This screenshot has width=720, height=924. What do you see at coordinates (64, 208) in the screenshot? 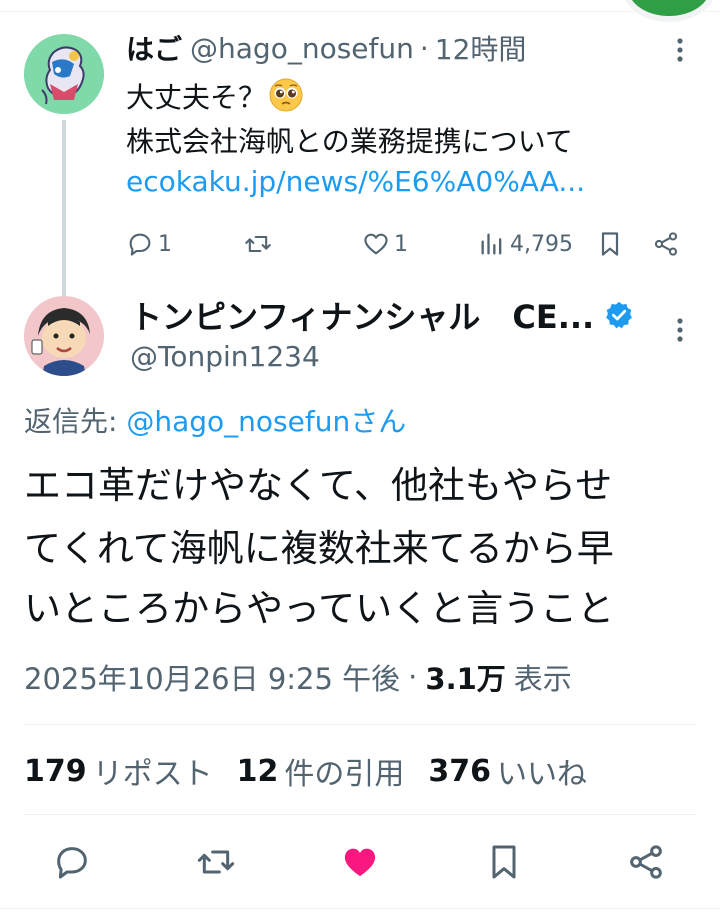
I see `thread-connector-line` at bounding box center [64, 208].